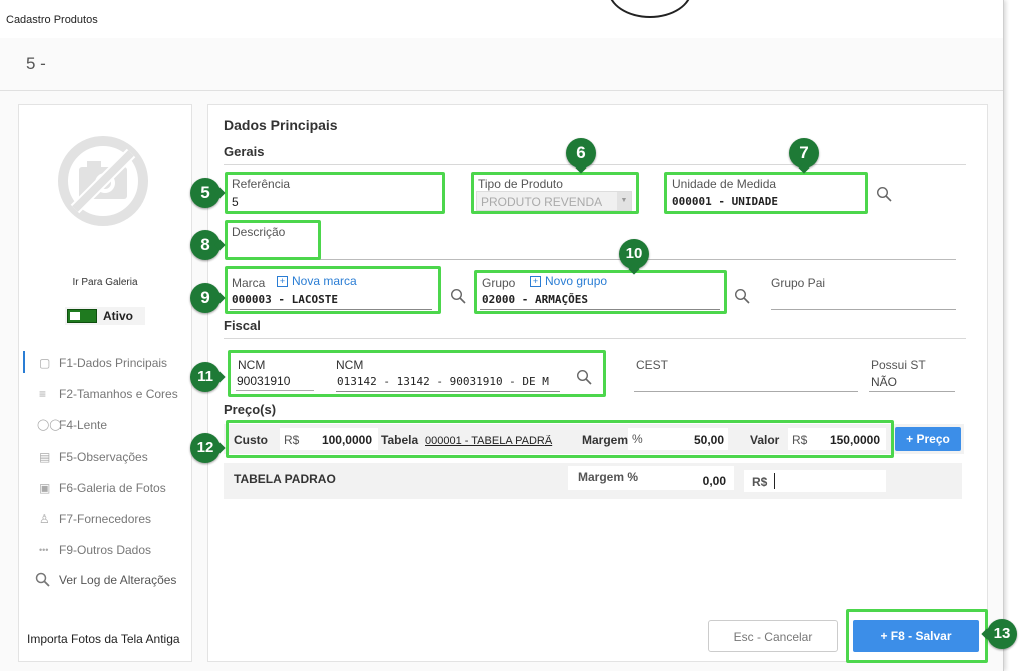  What do you see at coordinates (281, 125) in the screenshot?
I see `form-title: Dados Principais` at bounding box center [281, 125].